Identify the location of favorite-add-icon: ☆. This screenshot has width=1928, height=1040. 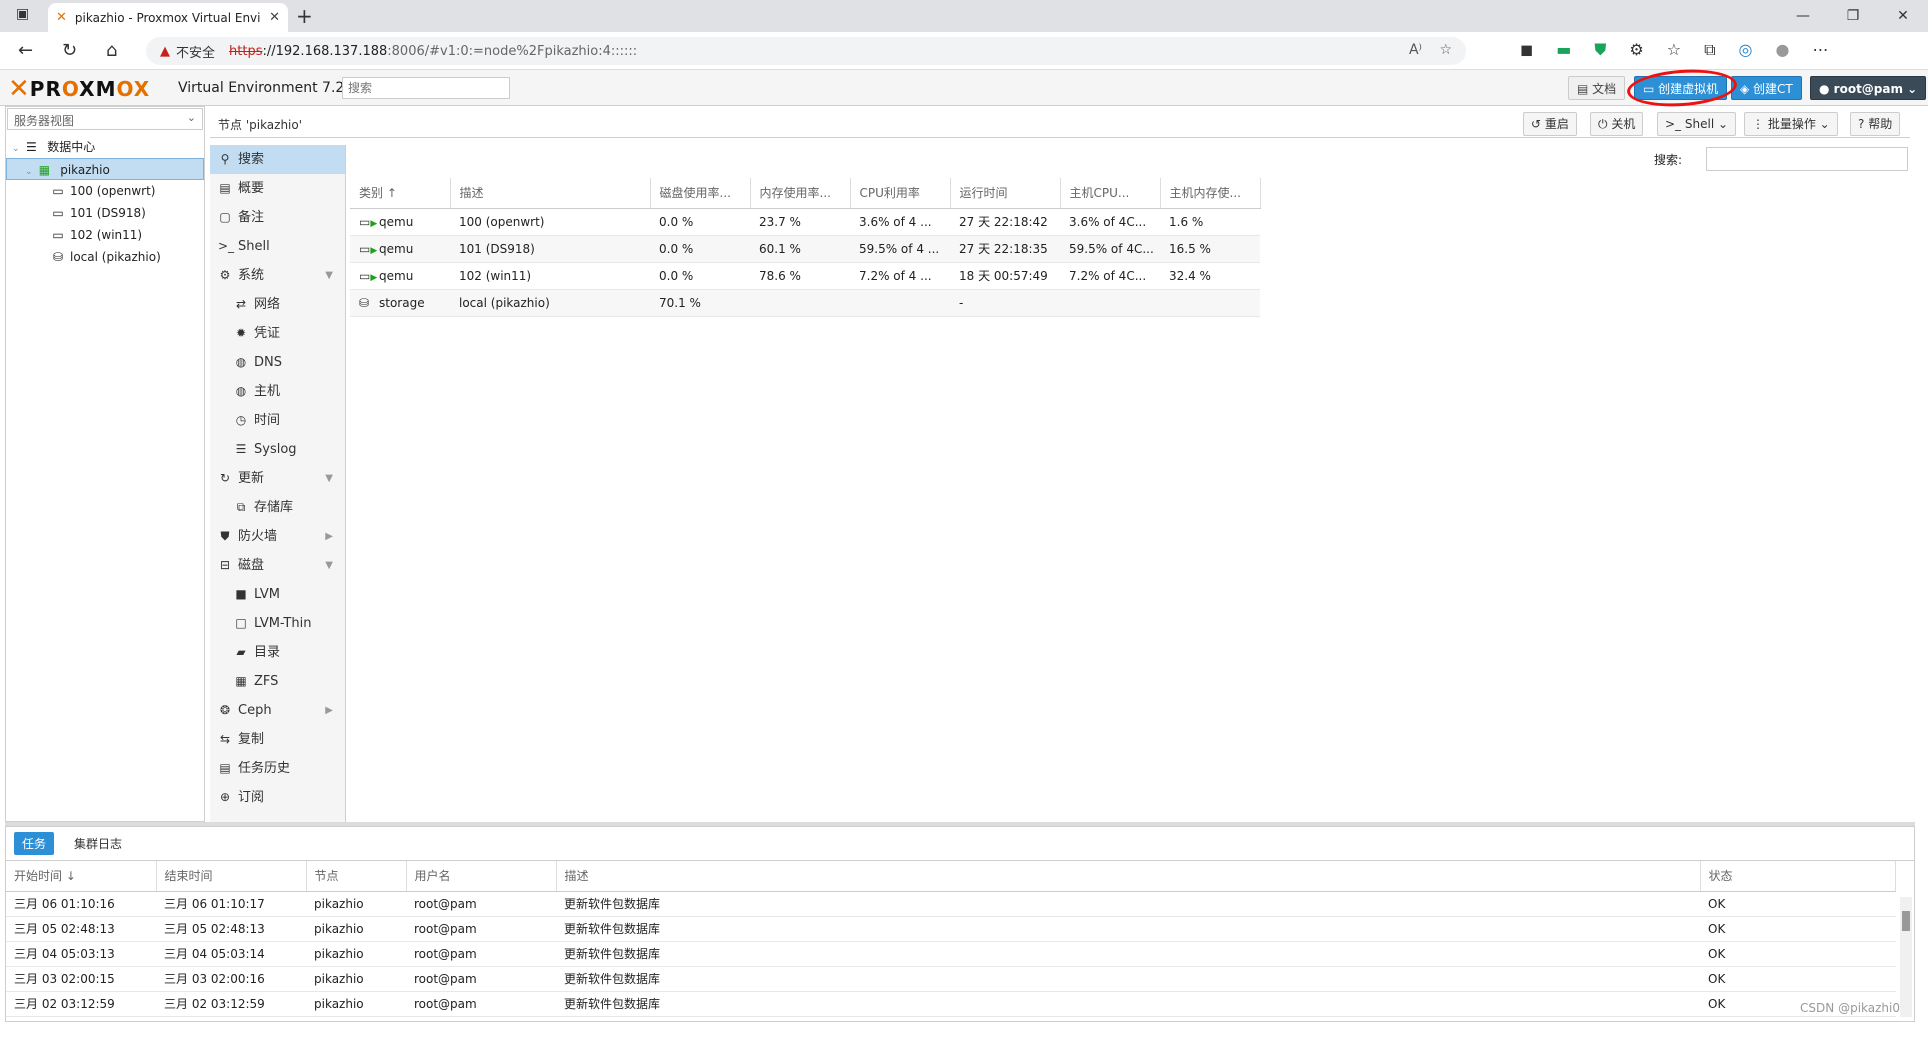
(1445, 50).